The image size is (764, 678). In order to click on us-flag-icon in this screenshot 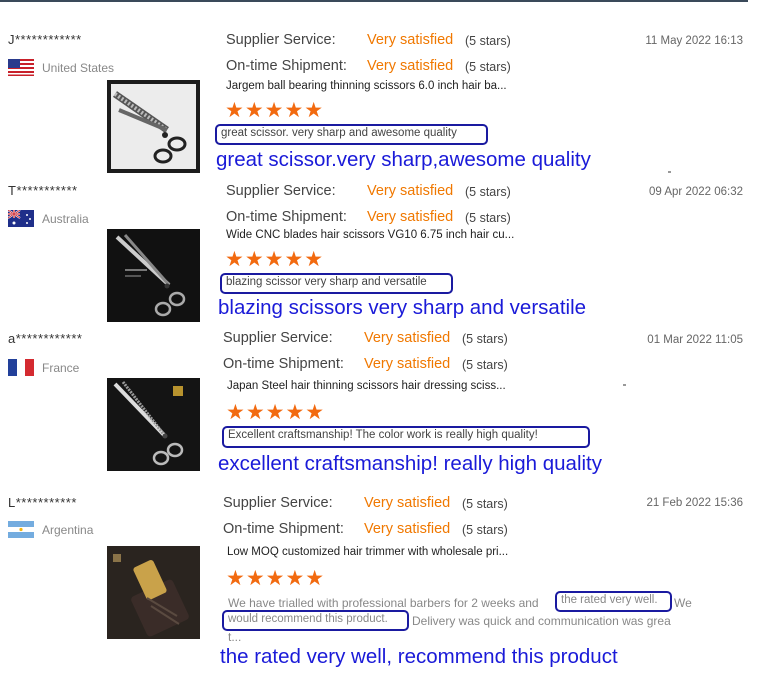, I will do `click(21, 67)`.